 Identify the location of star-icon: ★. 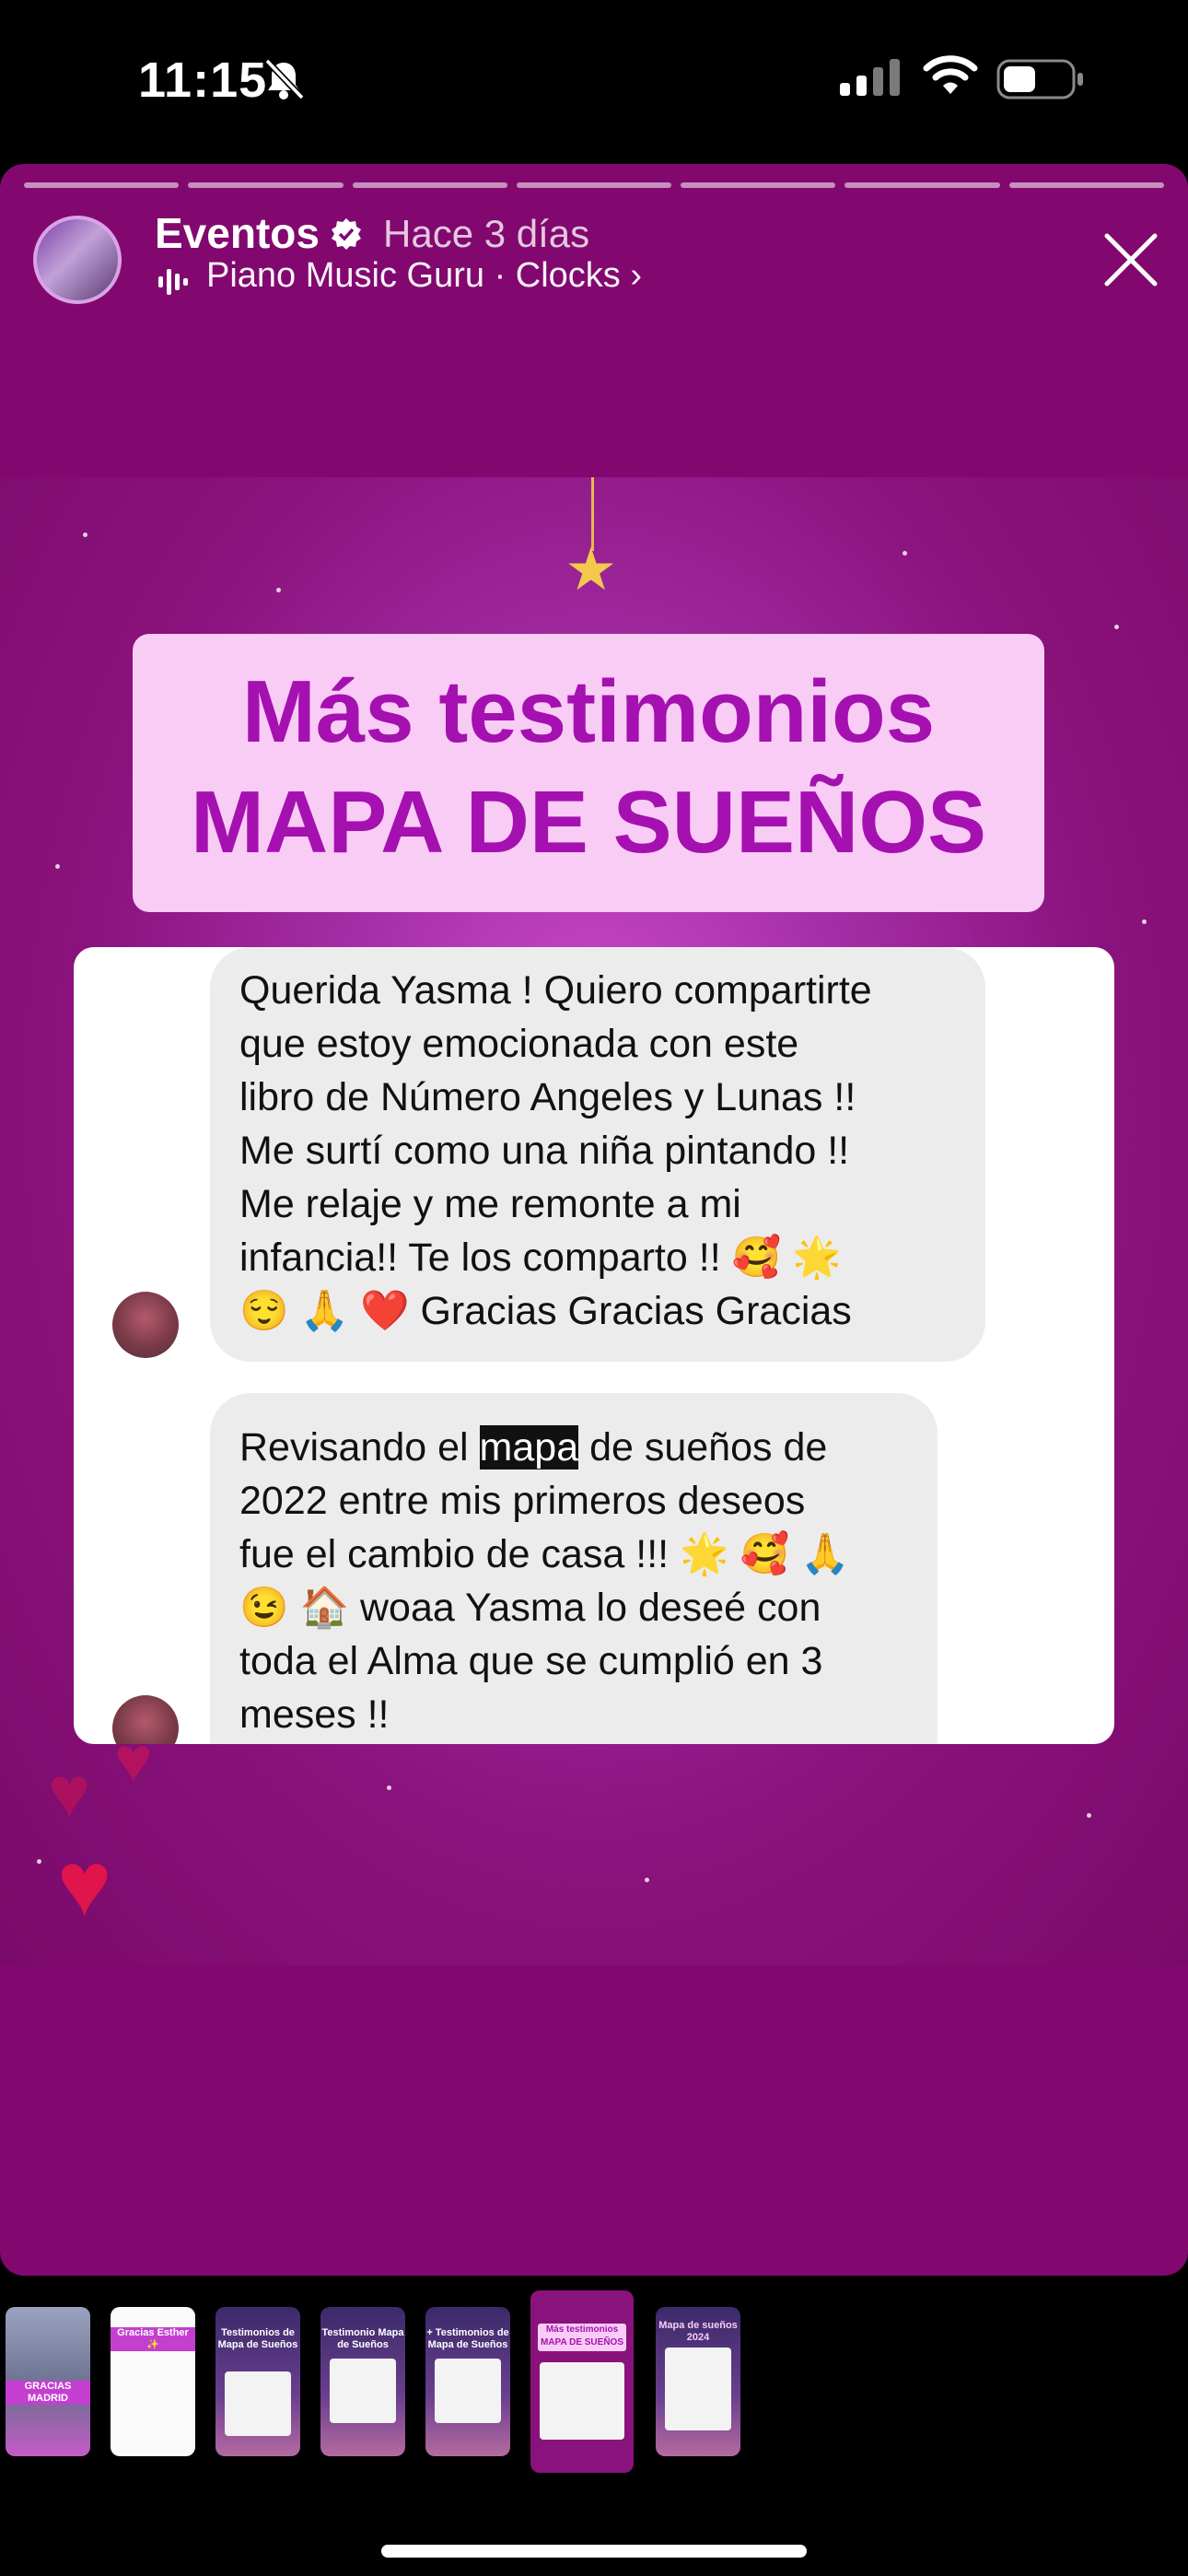
(591, 569).